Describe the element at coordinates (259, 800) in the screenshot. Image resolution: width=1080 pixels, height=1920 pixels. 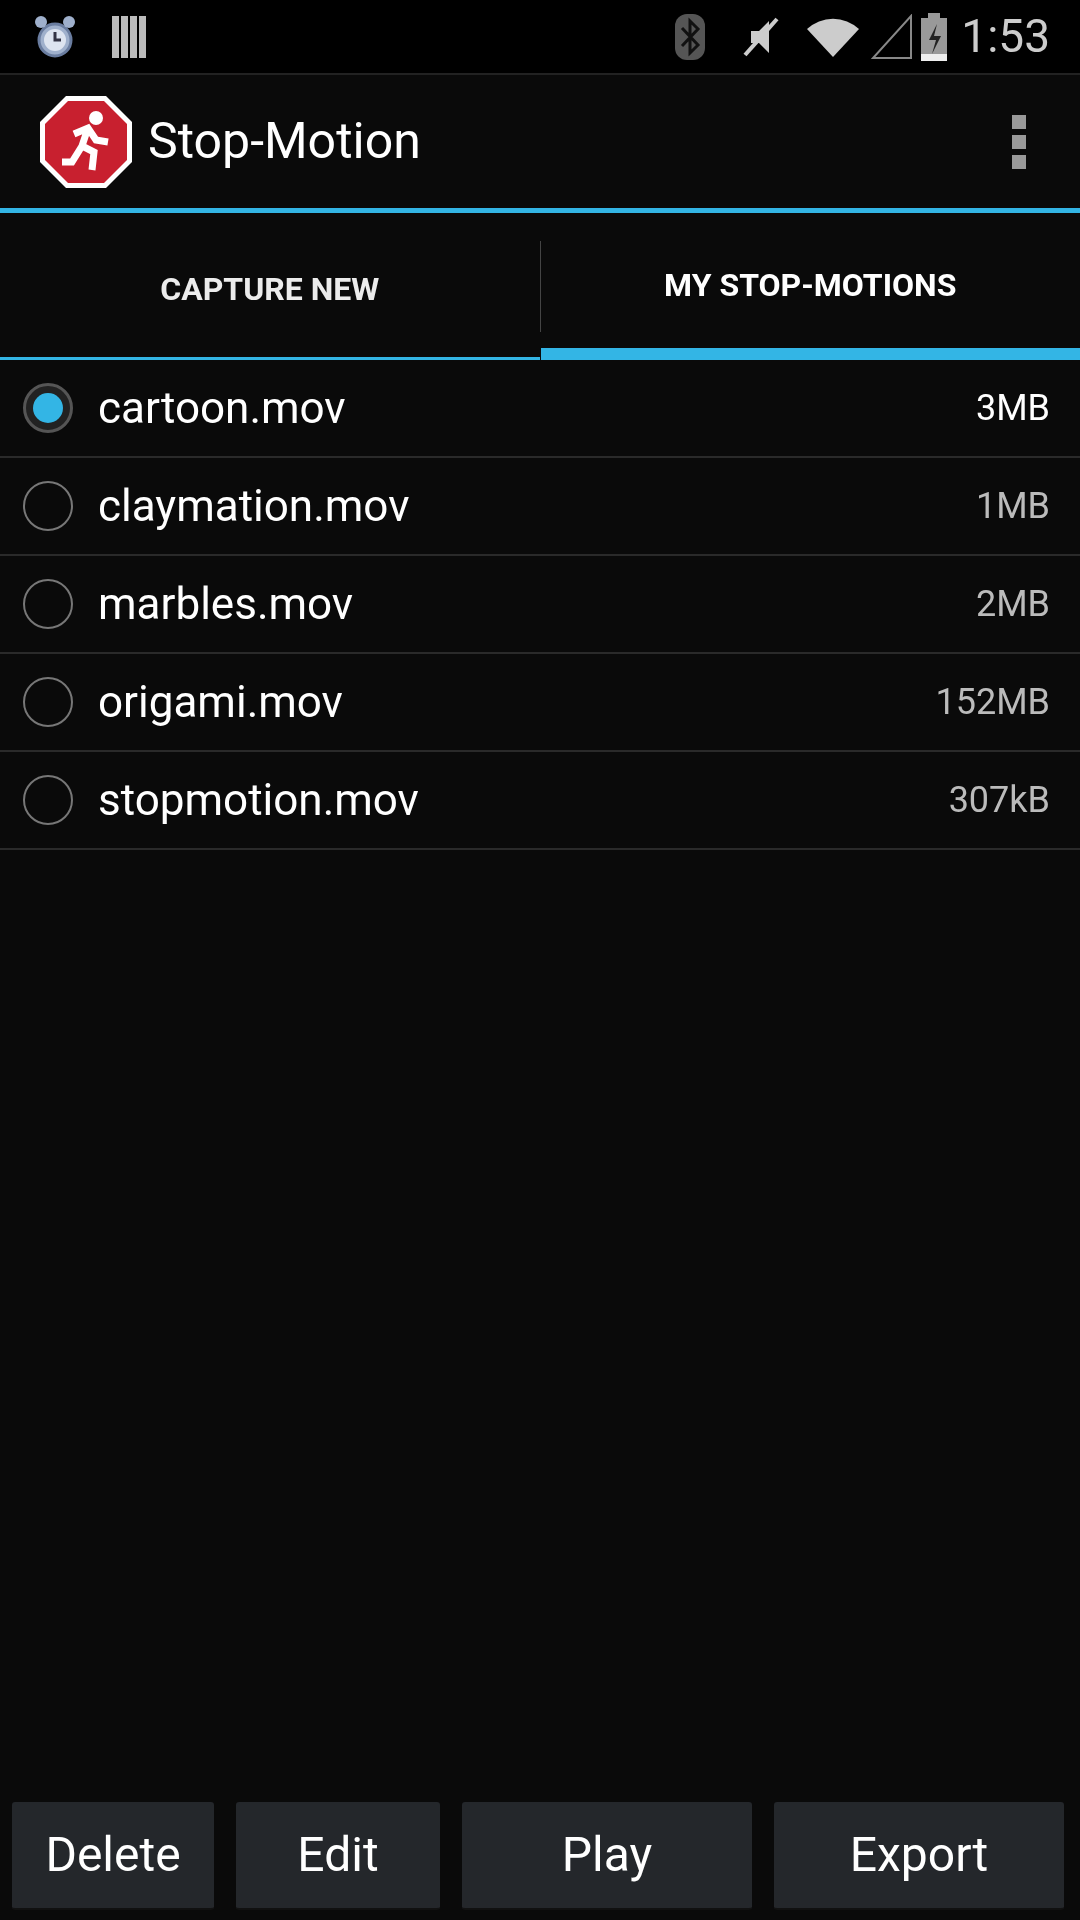
I see `file-name: stopmotion.mov` at that location.